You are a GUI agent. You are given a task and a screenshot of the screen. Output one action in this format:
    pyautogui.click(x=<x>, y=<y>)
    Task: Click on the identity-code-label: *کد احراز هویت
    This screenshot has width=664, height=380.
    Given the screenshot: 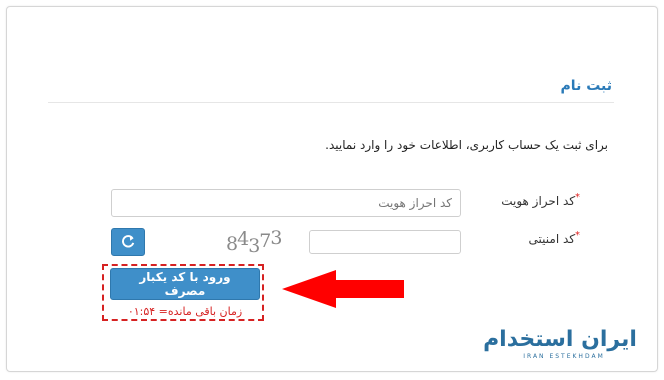 What is the action you would take?
    pyautogui.click(x=540, y=200)
    